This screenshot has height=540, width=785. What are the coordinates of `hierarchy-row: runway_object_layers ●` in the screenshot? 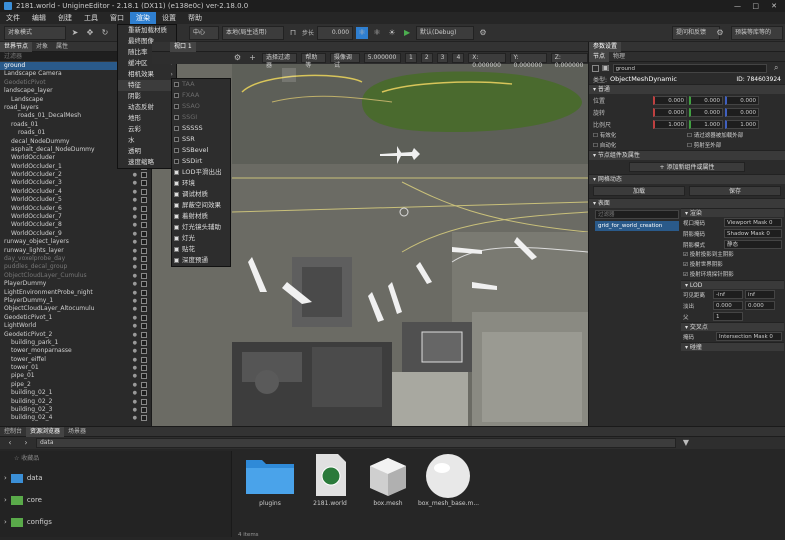 It's located at (75, 242).